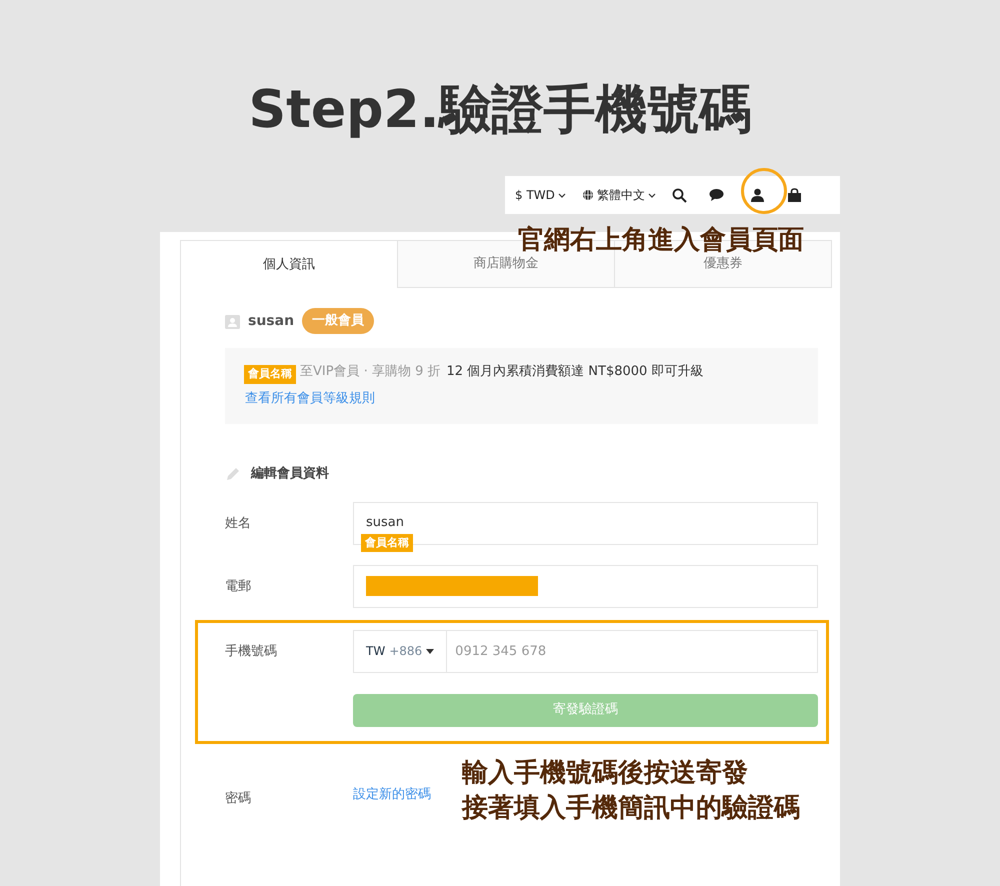 The image size is (1000, 886). Describe the element at coordinates (575, 371) in the screenshot. I see `upgrade-condition-text: 12 個月內累積消費額達 NT$8000 即可升級` at that location.